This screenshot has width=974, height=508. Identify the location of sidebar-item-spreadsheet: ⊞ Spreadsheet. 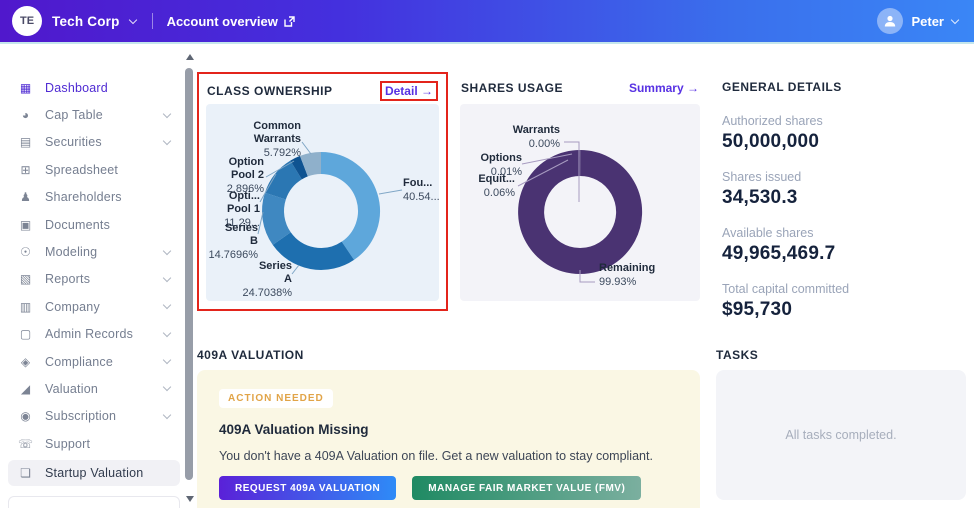
(92, 169).